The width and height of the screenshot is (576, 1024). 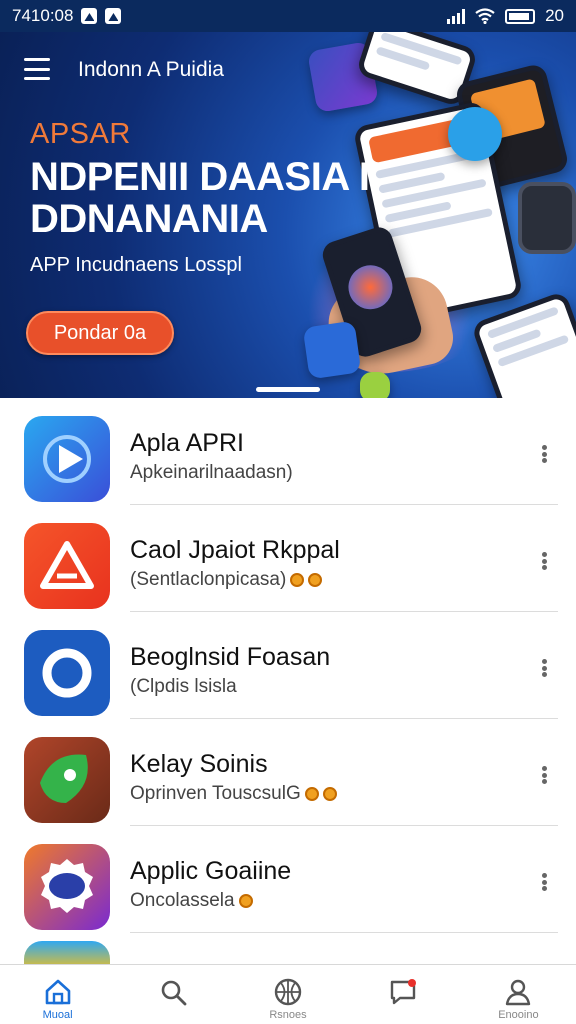 I want to click on app-name: Kelay Soinis, so click(x=199, y=764).